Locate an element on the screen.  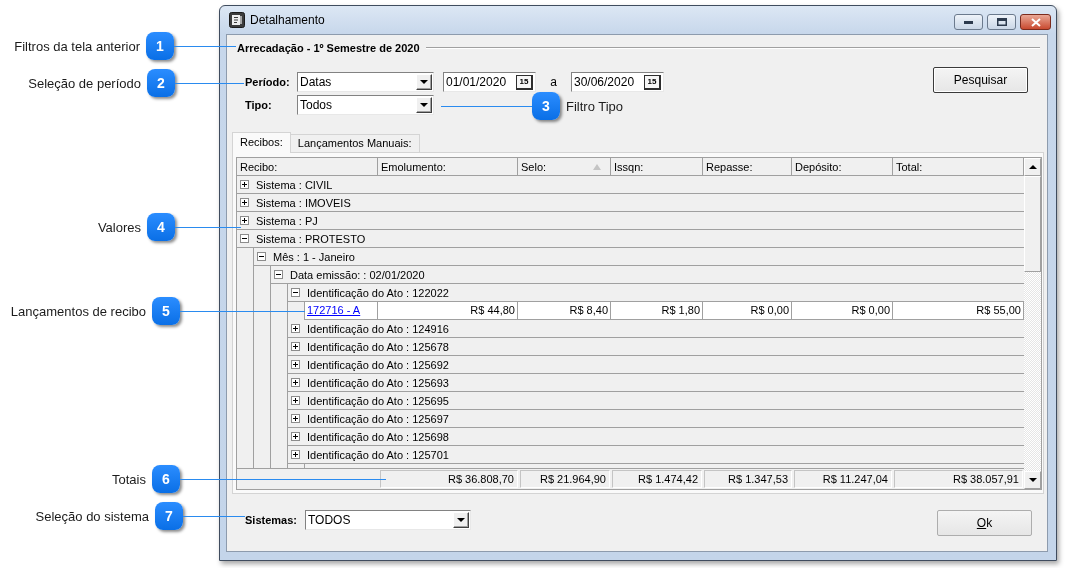
total-cell: R$ 36.808,70 is located at coordinates (449, 479).